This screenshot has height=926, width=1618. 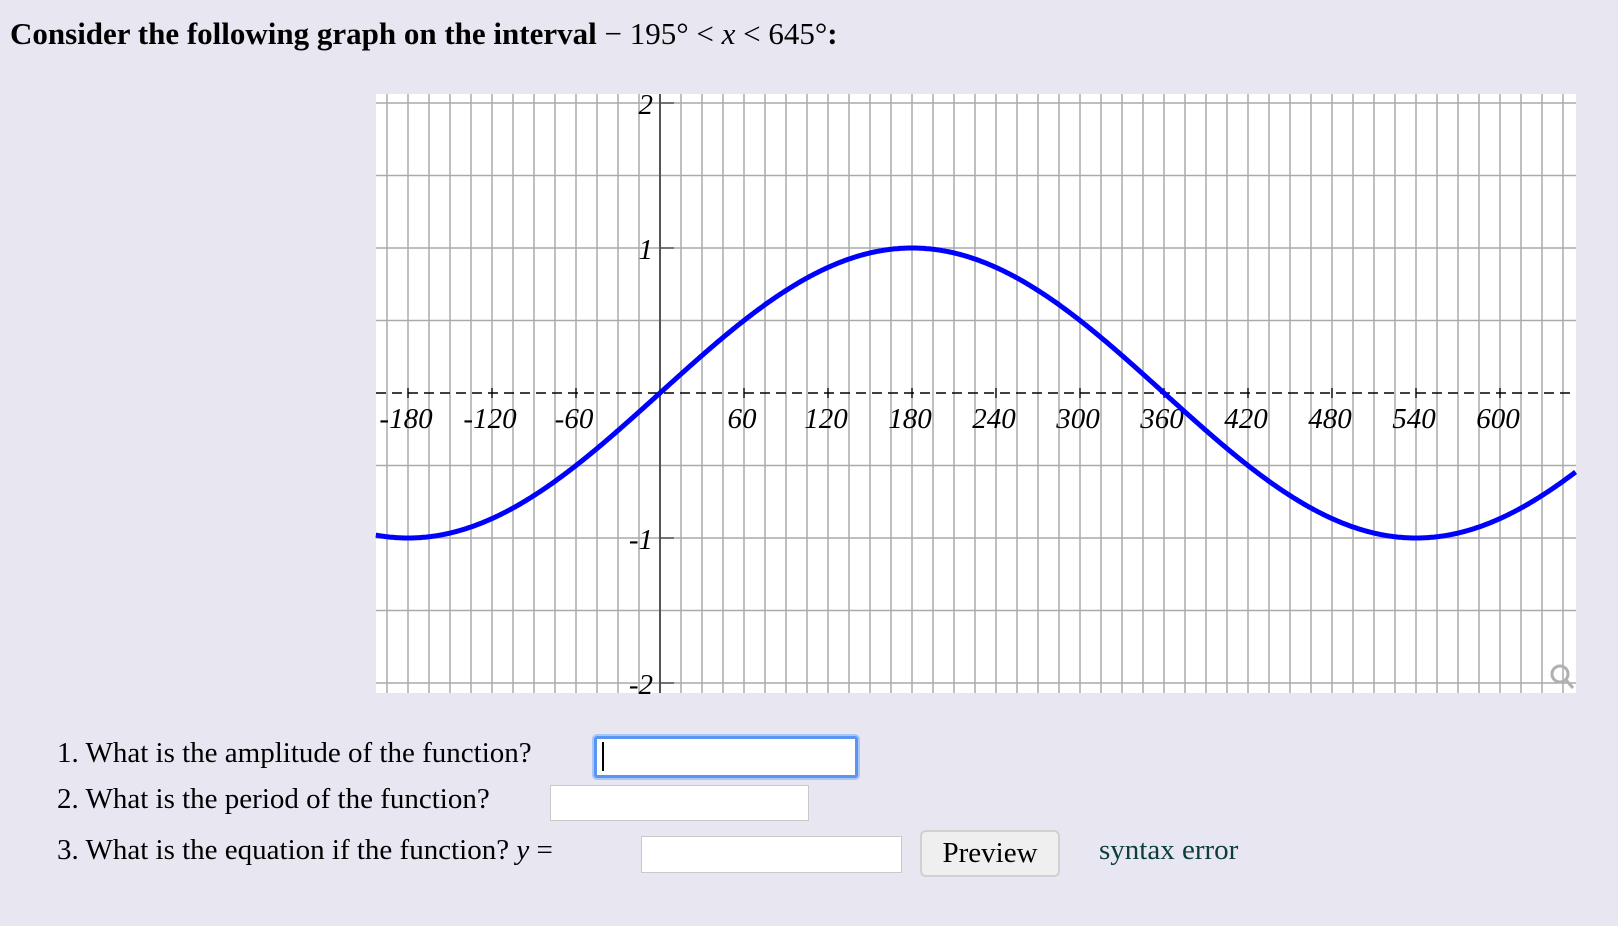 What do you see at coordinates (1246, 419) in the screenshot?
I see `x-tick-label: 420` at bounding box center [1246, 419].